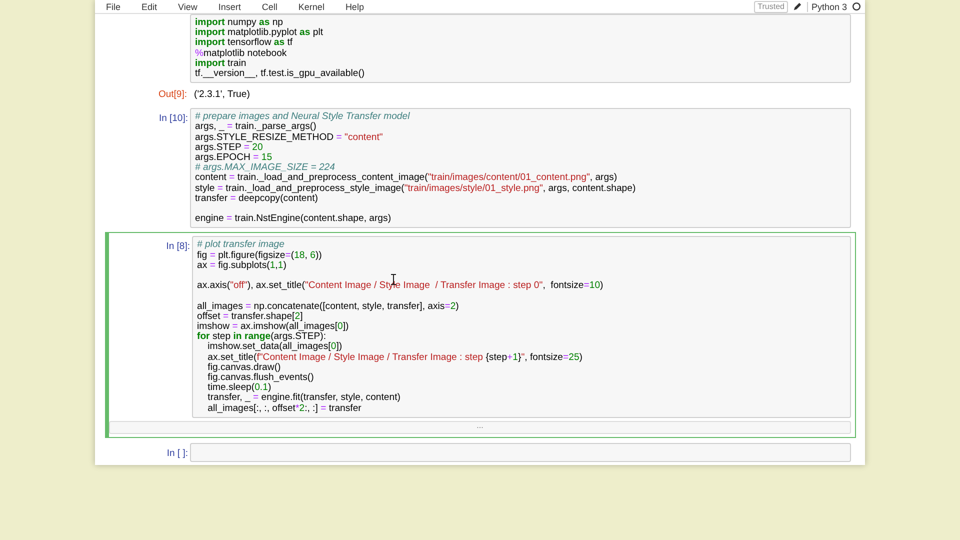  What do you see at coordinates (259, 33) in the screenshot?
I see `code-line: import matplotlib.pyplot as plt` at bounding box center [259, 33].